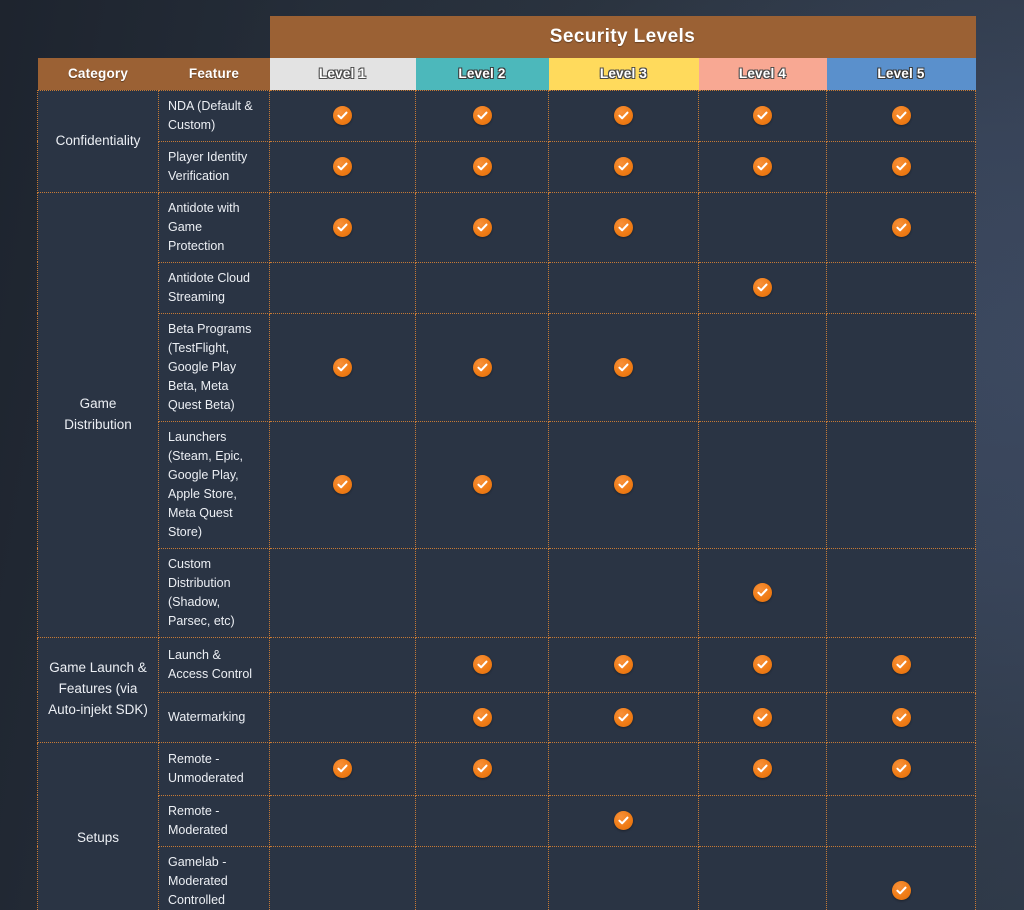  Describe the element at coordinates (482, 74) in the screenshot. I see `column-header-level-2: Level 2` at that location.